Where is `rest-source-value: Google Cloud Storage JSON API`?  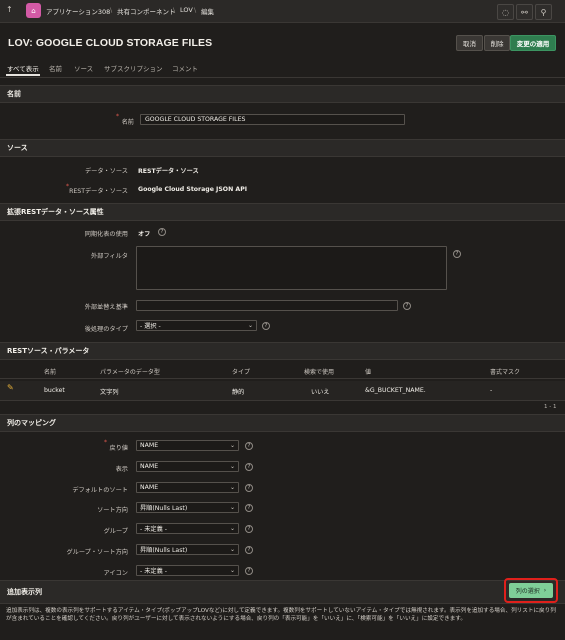 rest-source-value: Google Cloud Storage JSON API is located at coordinates (192, 189).